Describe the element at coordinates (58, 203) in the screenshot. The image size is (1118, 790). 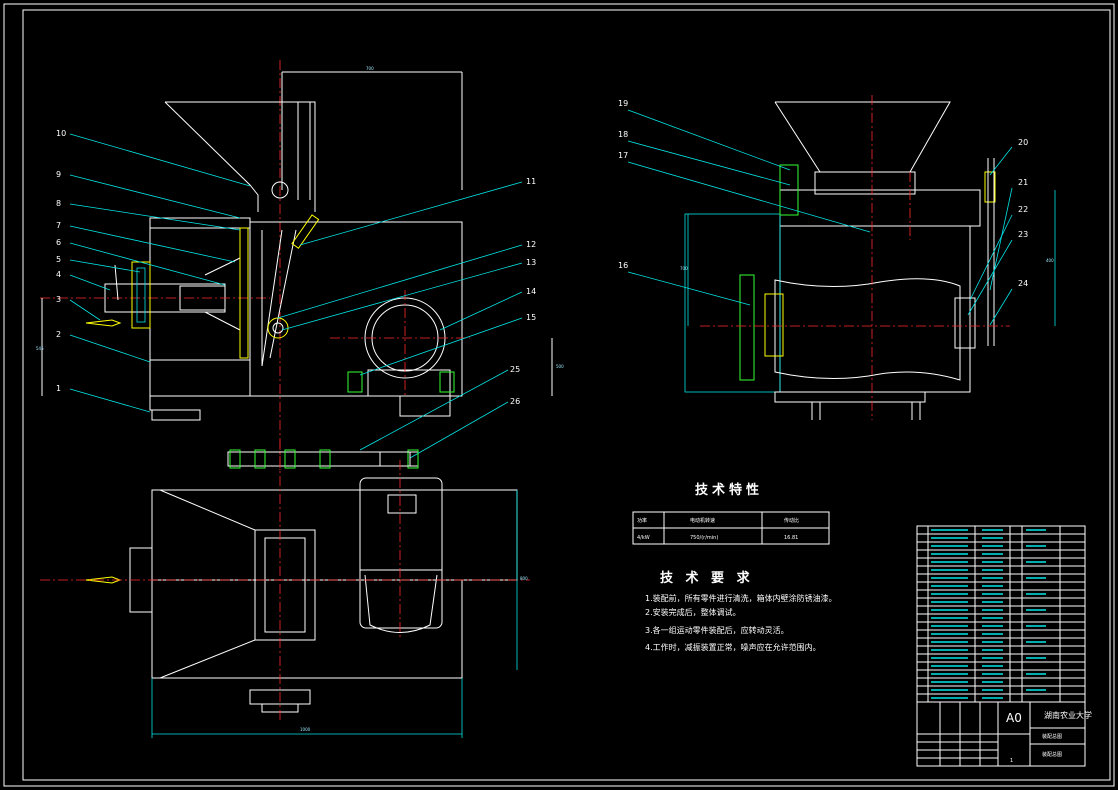
I see `part-number: 8` at that location.